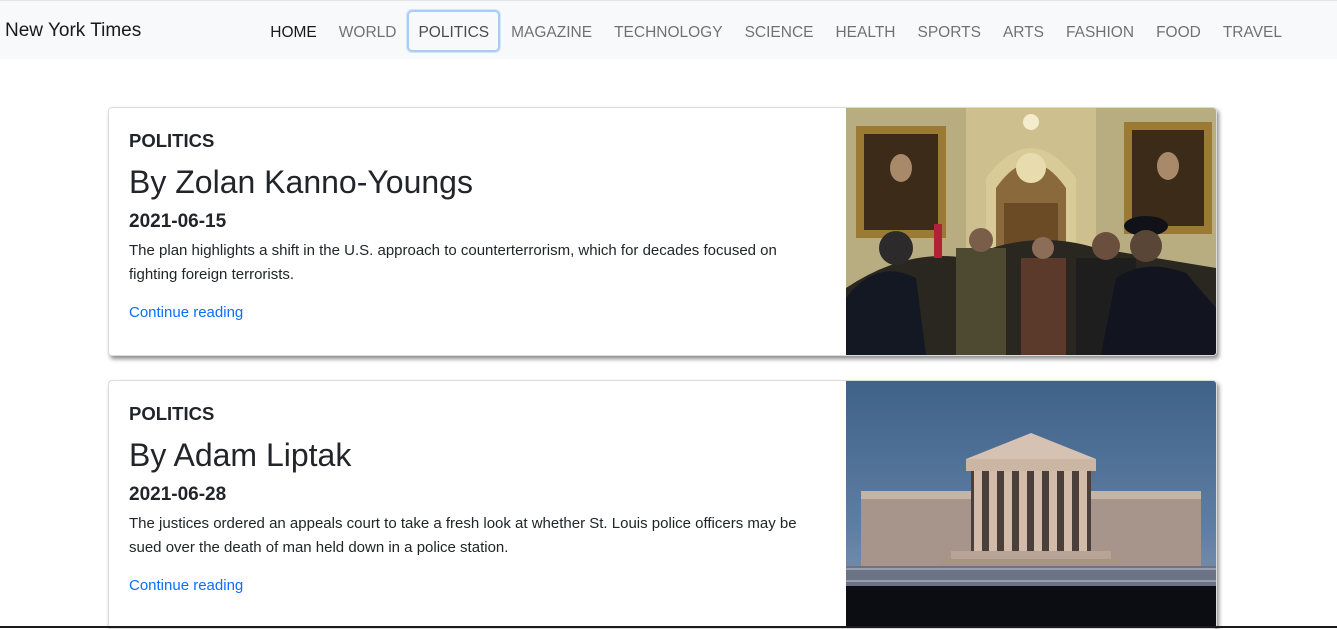  I want to click on nav-food: FOOD, so click(1178, 31).